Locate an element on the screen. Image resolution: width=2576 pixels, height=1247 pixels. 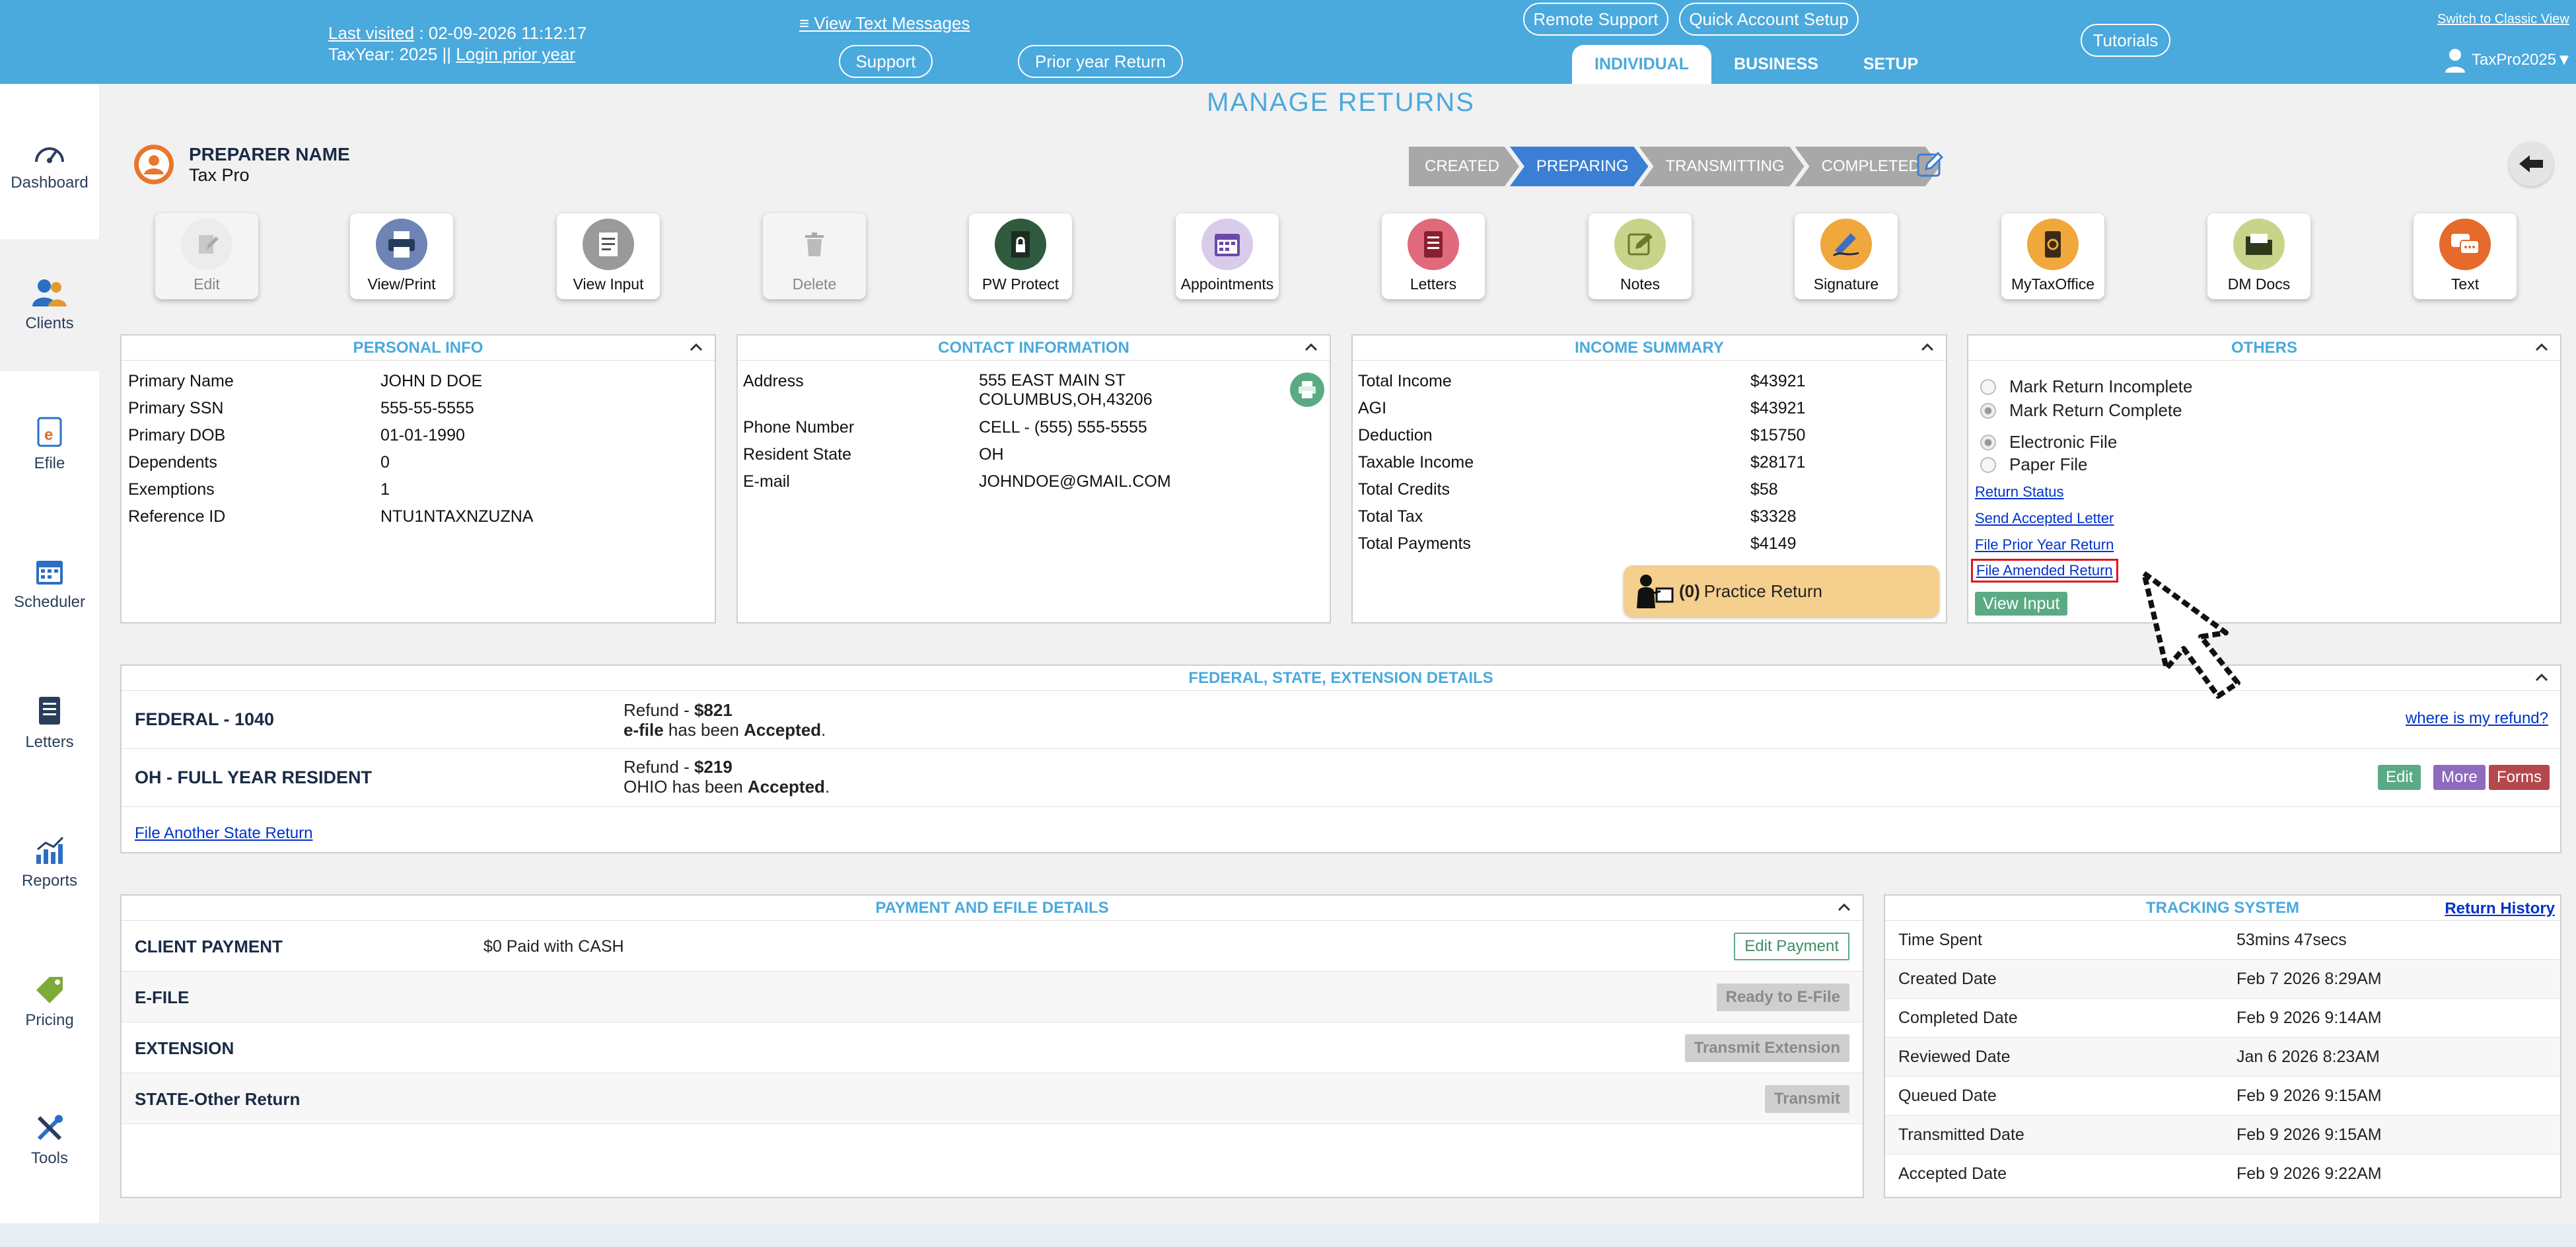
sidebar-item-efile: e Efile is located at coordinates (50, 444).